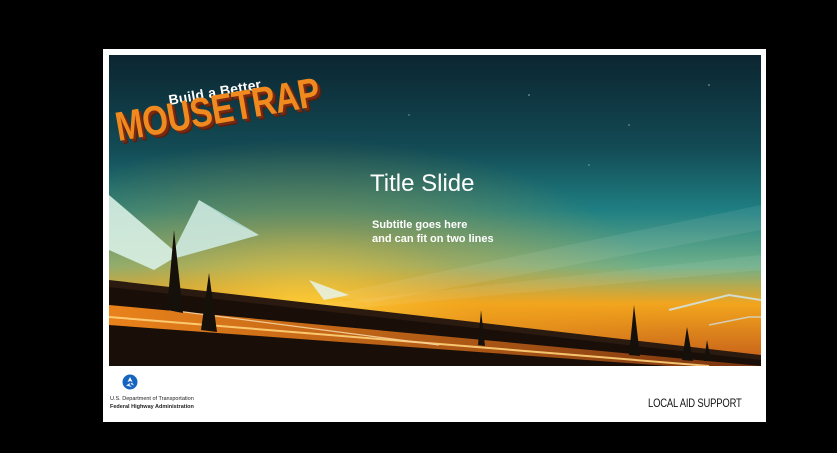 Image resolution: width=837 pixels, height=453 pixels. I want to click on subtitle-line-2: and can fit on two lines, so click(433, 239).